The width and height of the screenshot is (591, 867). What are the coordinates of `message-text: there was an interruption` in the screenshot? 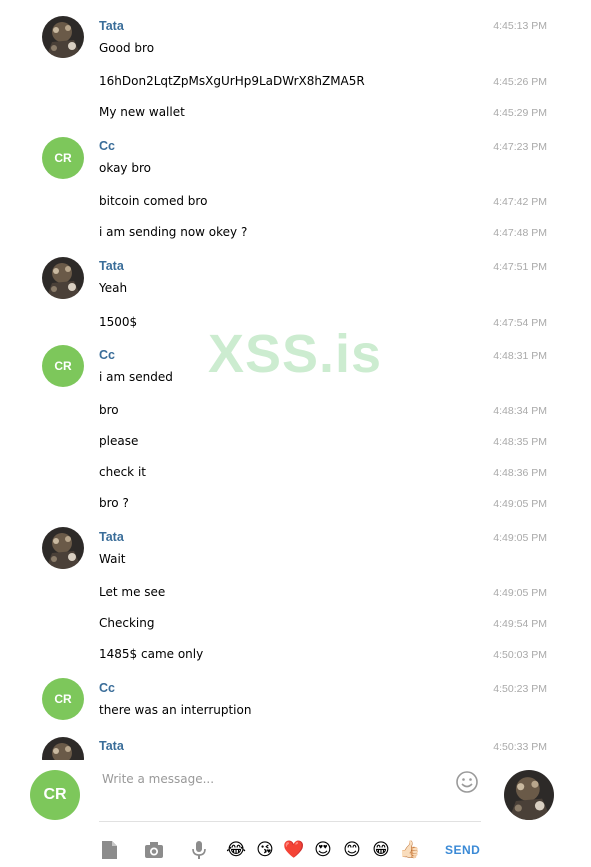 It's located at (175, 710).